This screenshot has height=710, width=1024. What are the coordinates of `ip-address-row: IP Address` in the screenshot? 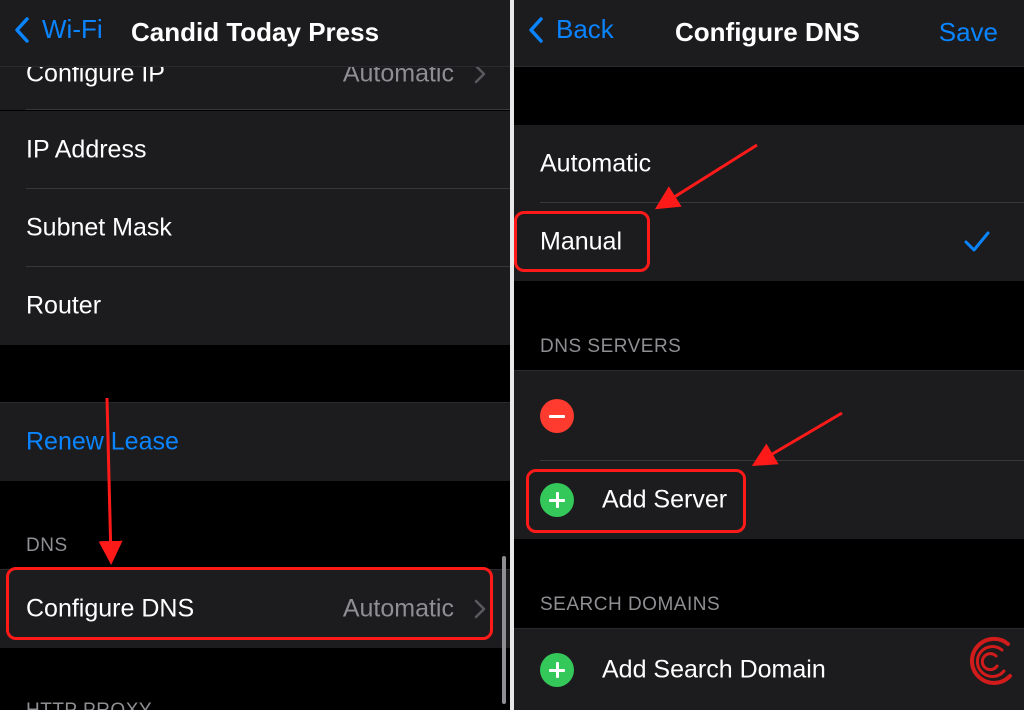 It's located at (255, 150).